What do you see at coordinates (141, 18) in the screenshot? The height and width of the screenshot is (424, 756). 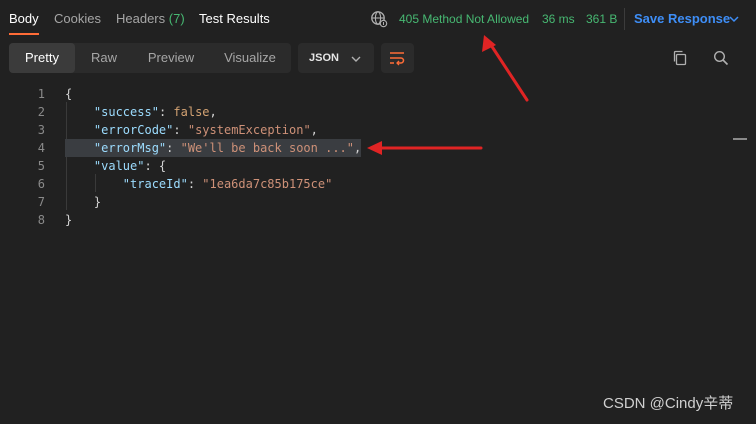 I see `tab-headers-label: Headers` at bounding box center [141, 18].